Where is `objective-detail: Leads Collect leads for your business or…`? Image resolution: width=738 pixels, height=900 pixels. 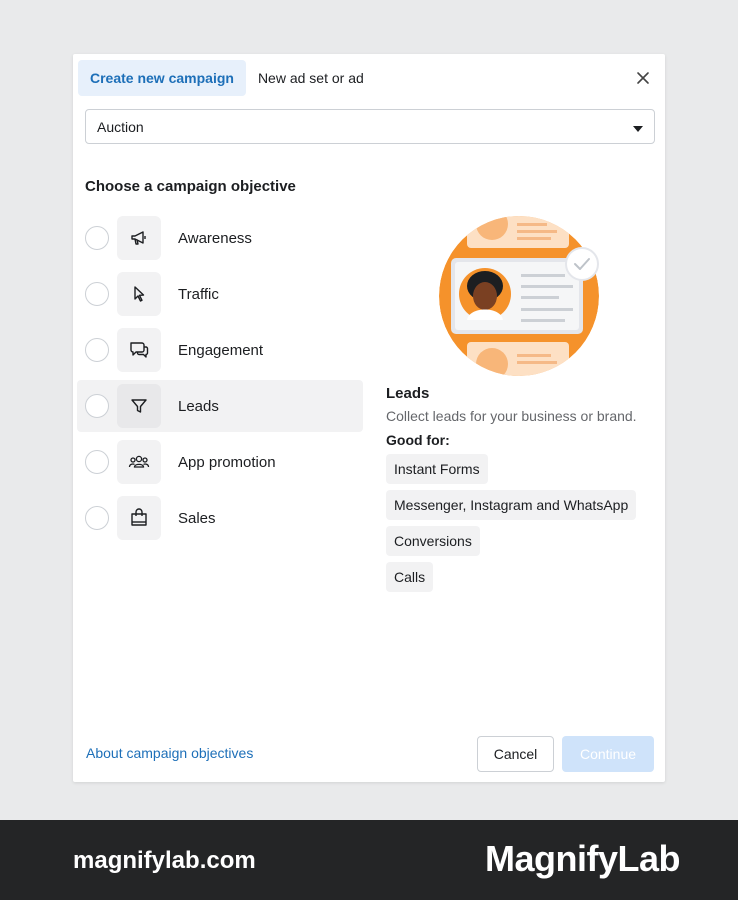
objective-detail: Leads Collect leads for your business or… is located at coordinates (521, 491).